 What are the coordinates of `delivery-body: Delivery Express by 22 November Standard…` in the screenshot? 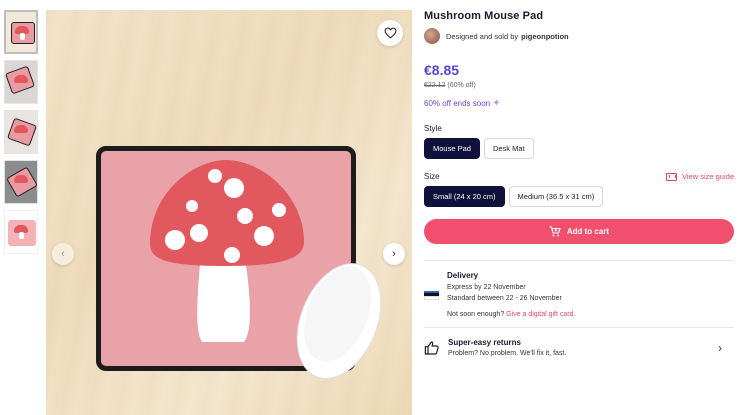 It's located at (590, 294).